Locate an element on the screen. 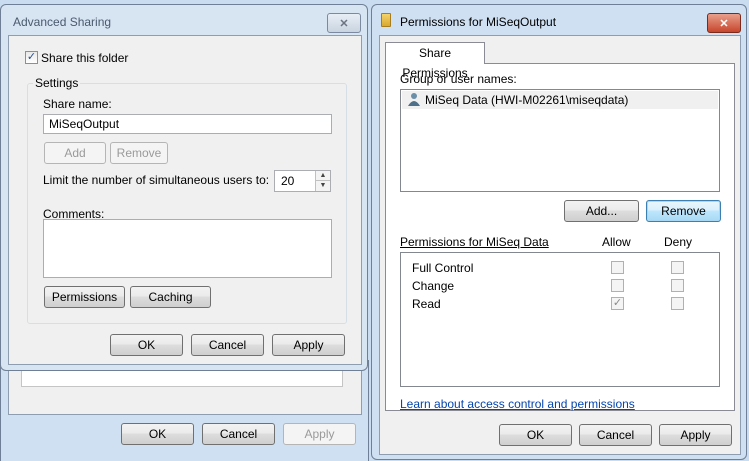 This screenshot has width=749, height=461. tab-share-permissions-label: Share Permissions is located at coordinates (435, 63).